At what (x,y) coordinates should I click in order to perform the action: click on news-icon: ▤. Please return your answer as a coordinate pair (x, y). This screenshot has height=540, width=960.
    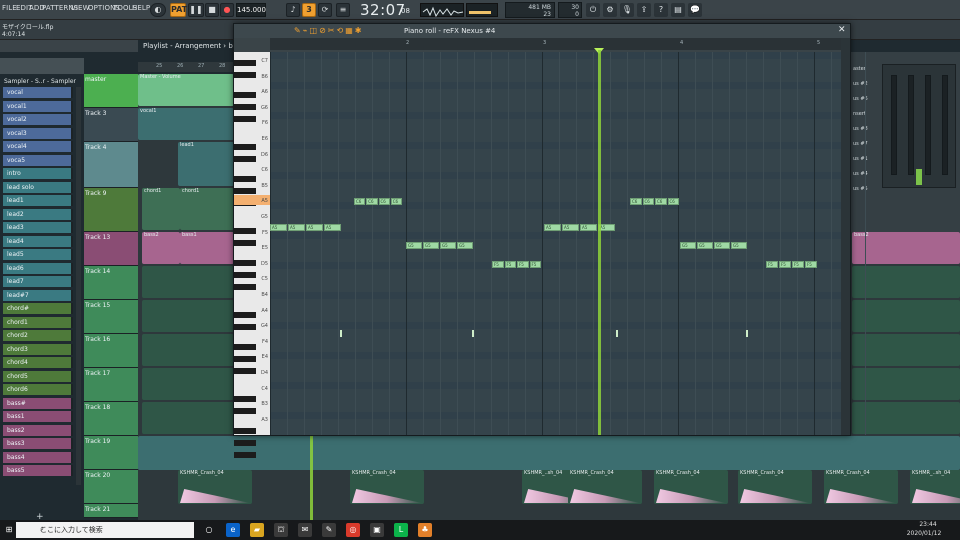
    Looking at the image, I should click on (678, 10).